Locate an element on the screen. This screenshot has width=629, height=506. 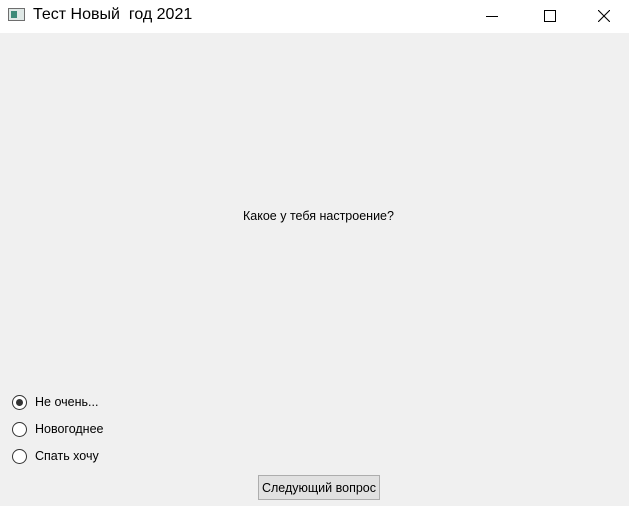
minimize-button is located at coordinates (492, 15).